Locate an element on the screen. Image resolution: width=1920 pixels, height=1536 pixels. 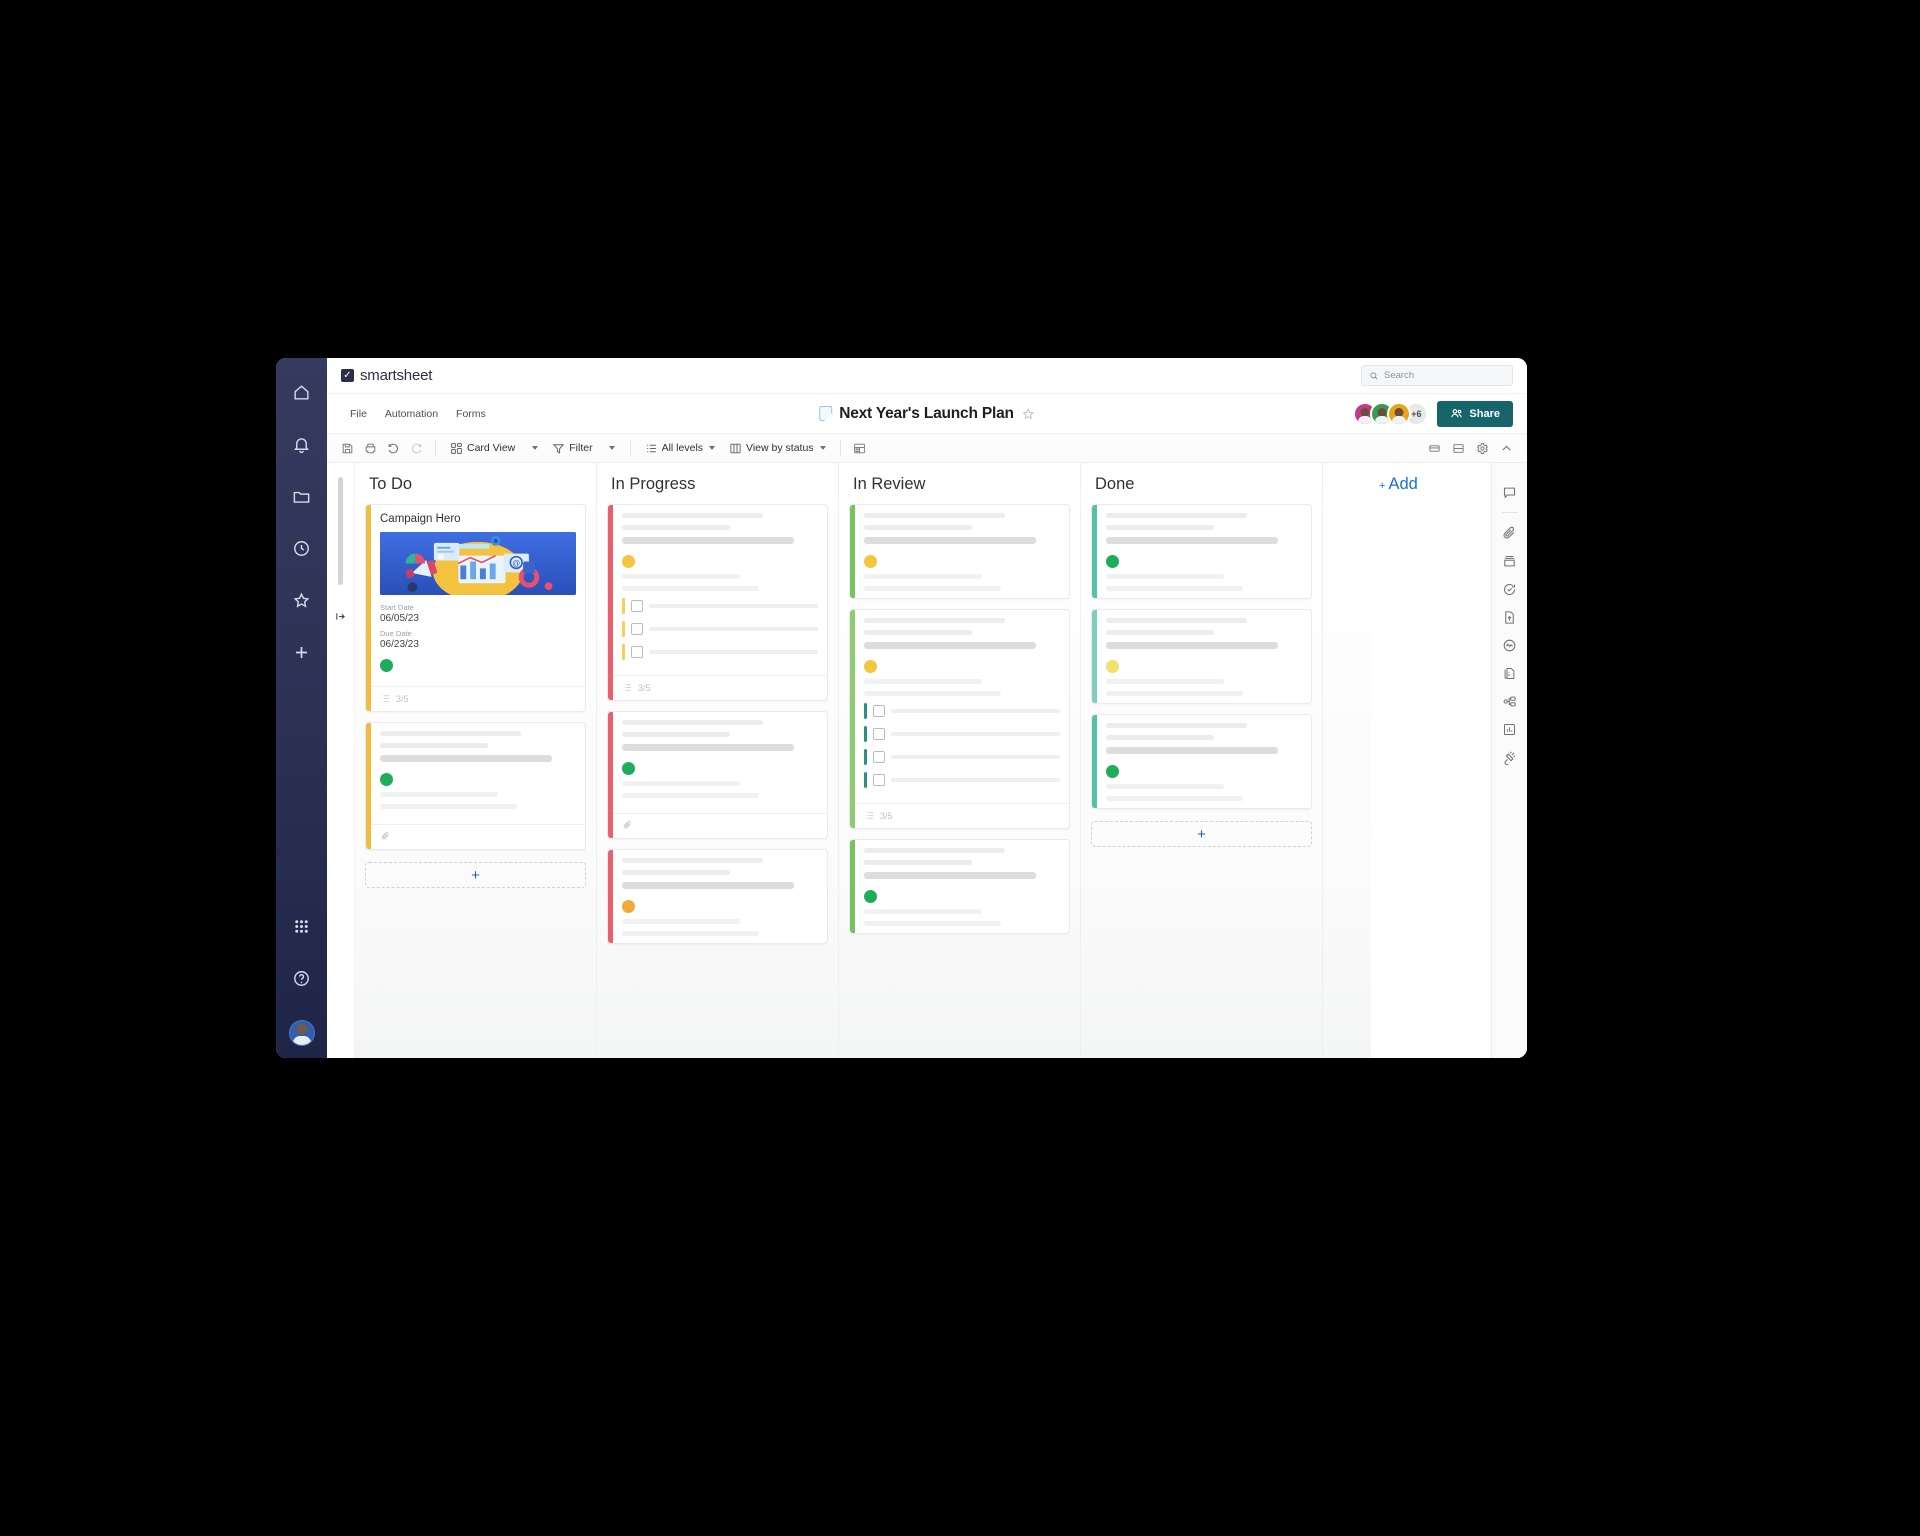
favorite-star-icon is located at coordinates (1028, 414).